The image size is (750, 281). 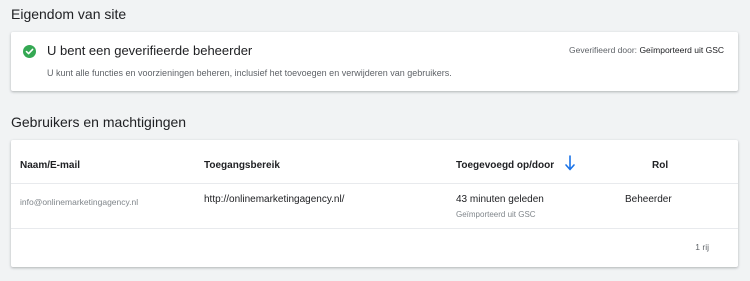 What do you see at coordinates (274, 199) in the screenshot?
I see `row-access-scope: http://onlinemarketingagency.nl/` at bounding box center [274, 199].